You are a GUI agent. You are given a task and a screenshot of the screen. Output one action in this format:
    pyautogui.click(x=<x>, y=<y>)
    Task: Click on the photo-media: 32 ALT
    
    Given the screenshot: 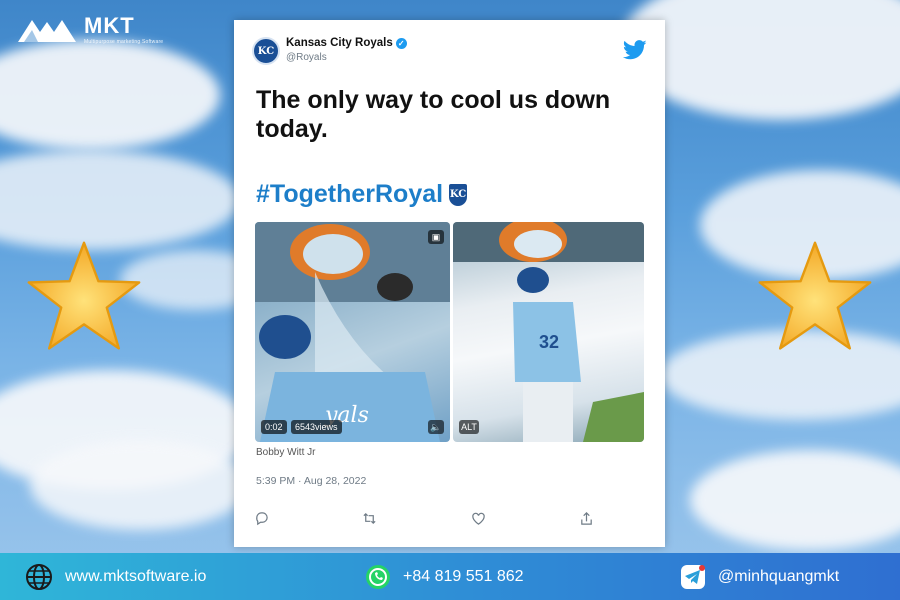 What is the action you would take?
    pyautogui.click(x=548, y=332)
    